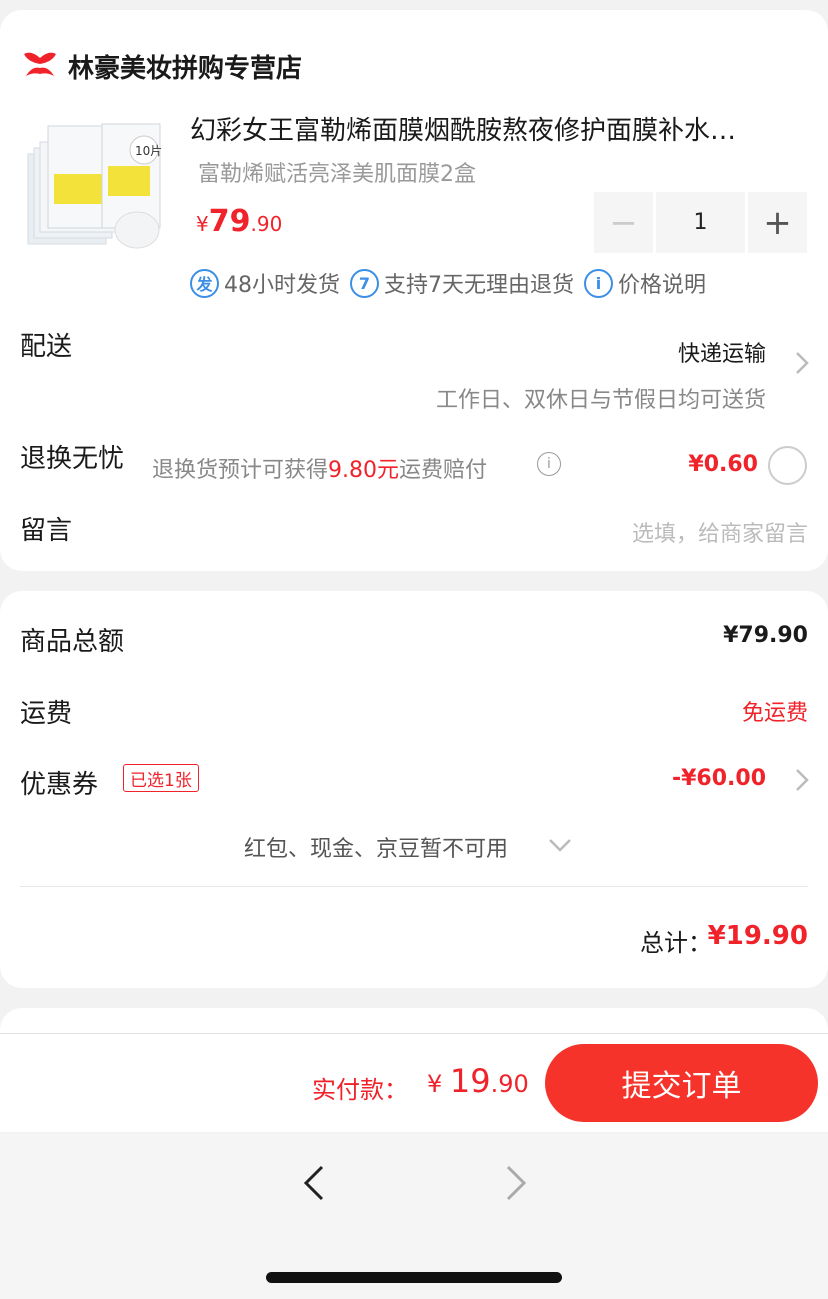 The image size is (828, 1299). What do you see at coordinates (509, 1084) in the screenshot?
I see `pay-decimal: .90` at bounding box center [509, 1084].